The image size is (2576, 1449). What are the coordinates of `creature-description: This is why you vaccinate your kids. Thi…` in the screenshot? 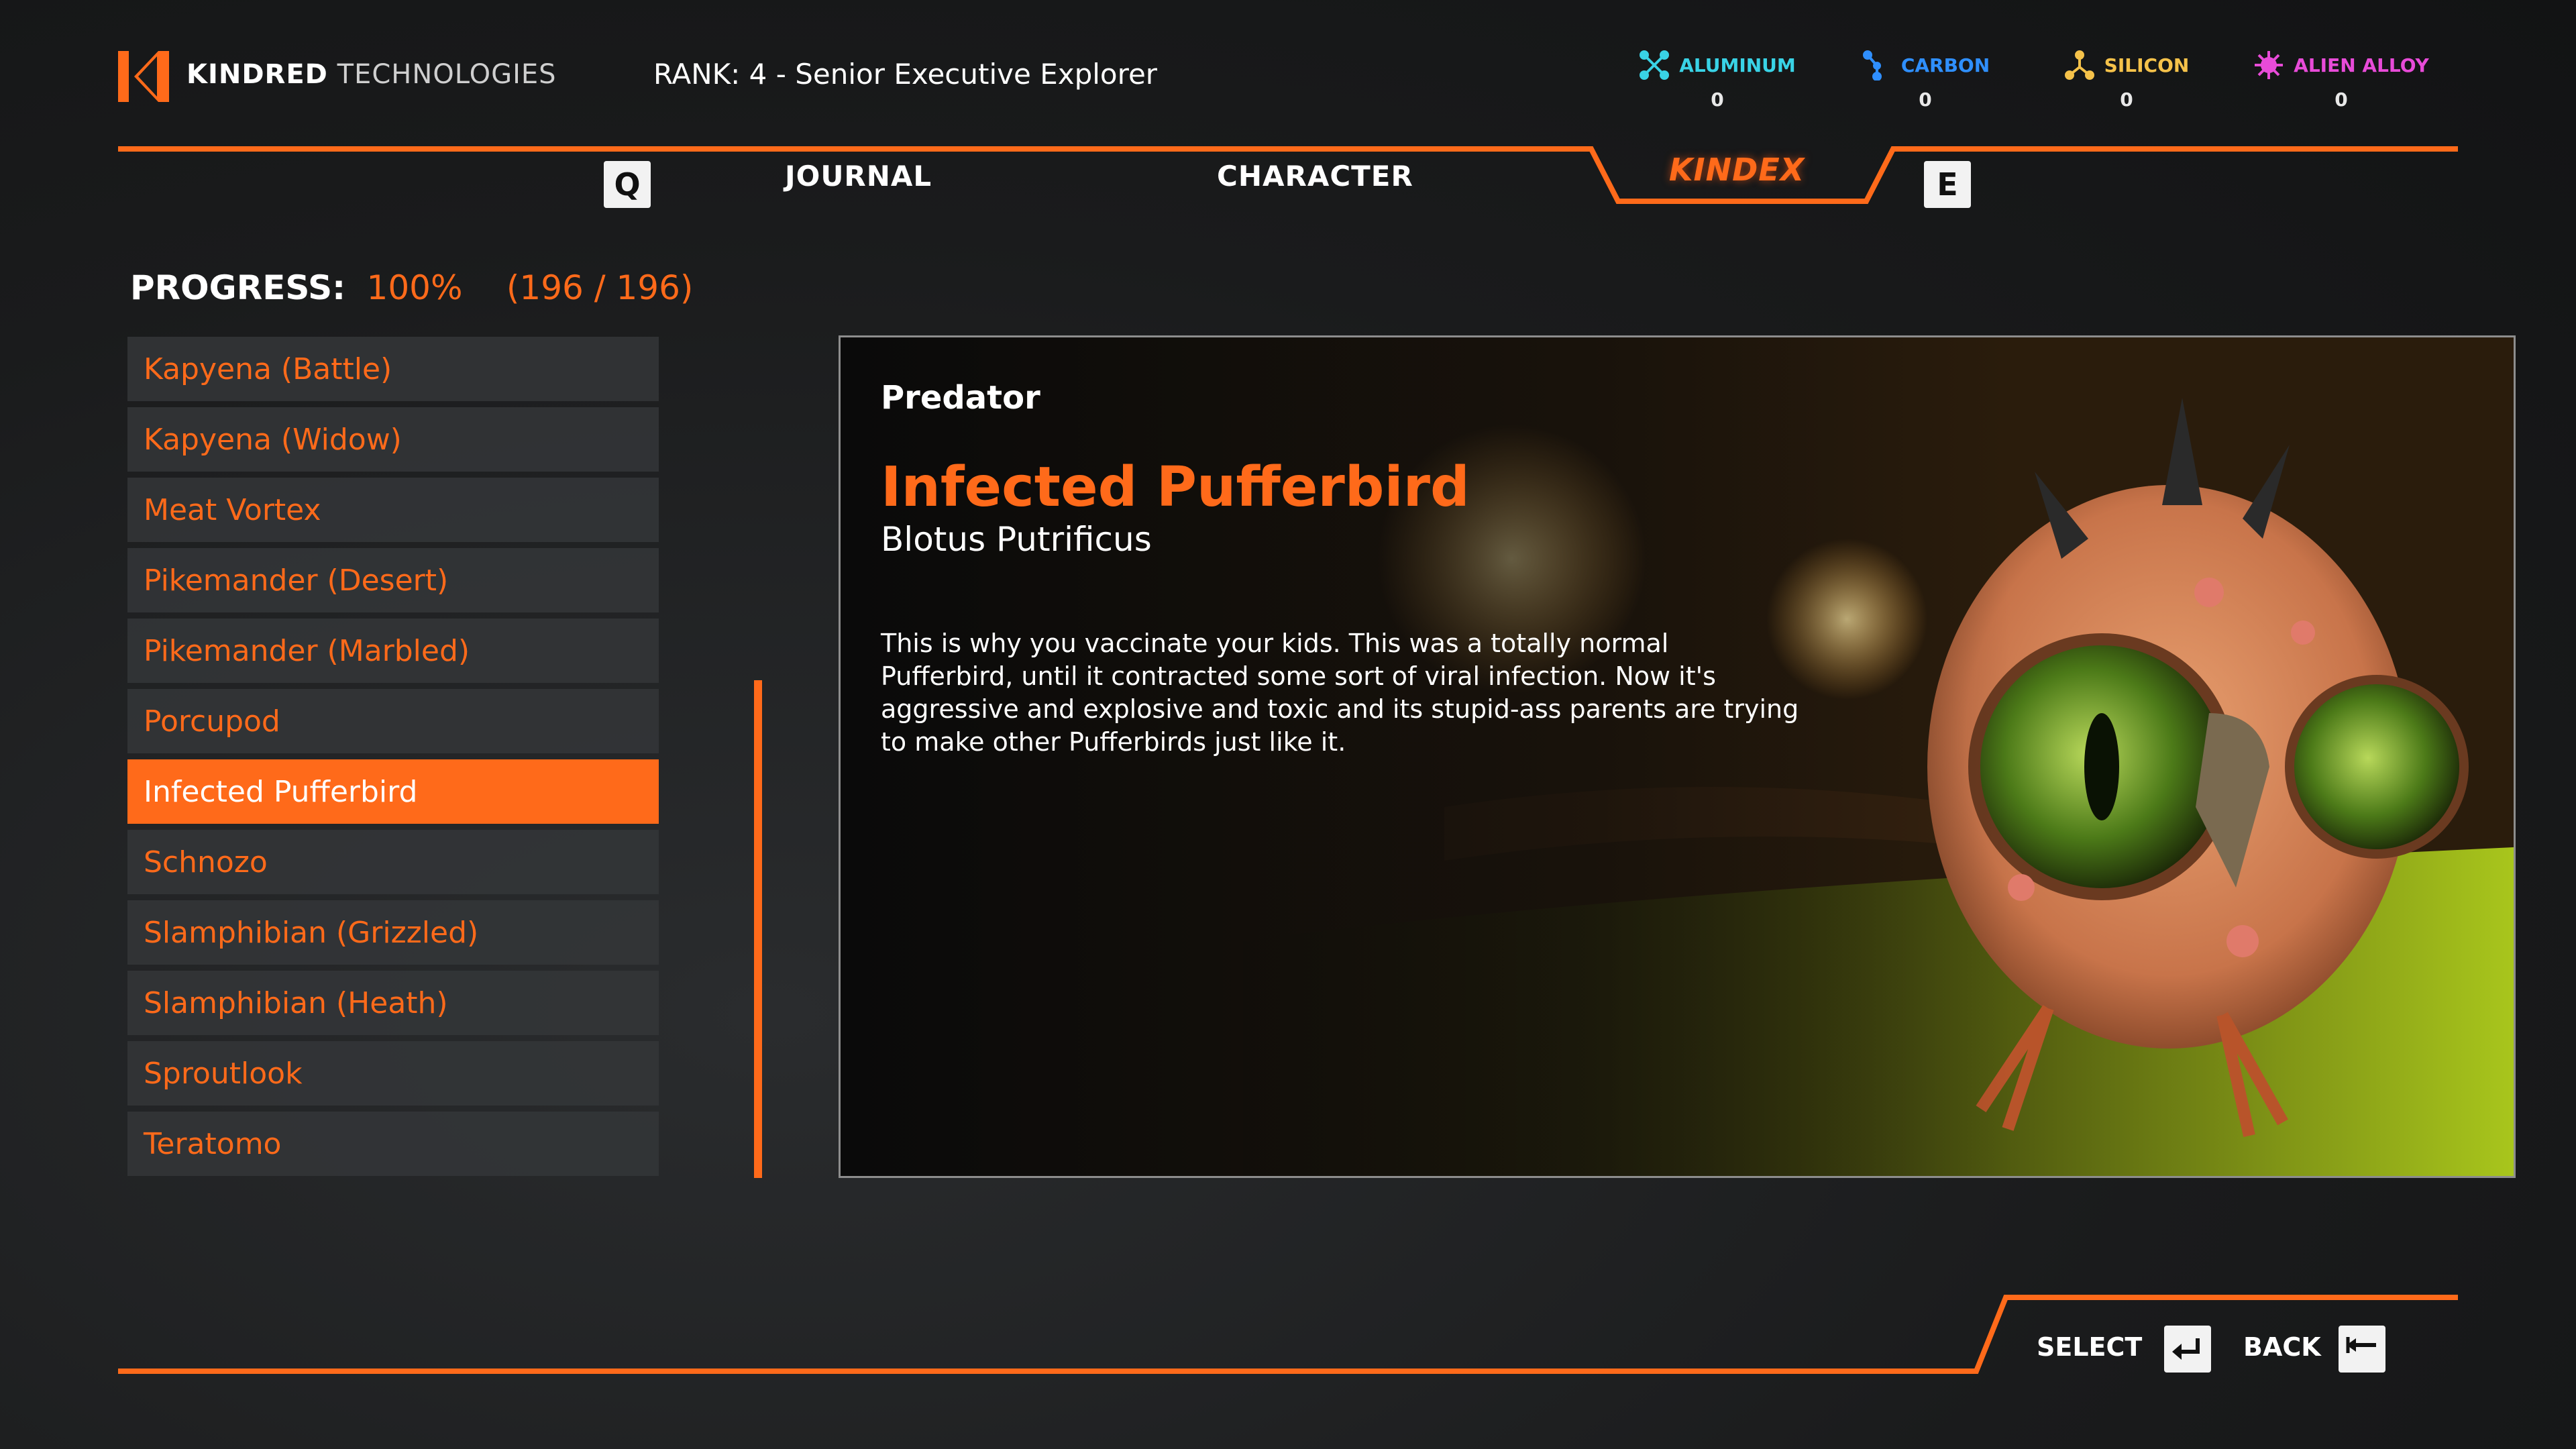 It's located at (1340, 693).